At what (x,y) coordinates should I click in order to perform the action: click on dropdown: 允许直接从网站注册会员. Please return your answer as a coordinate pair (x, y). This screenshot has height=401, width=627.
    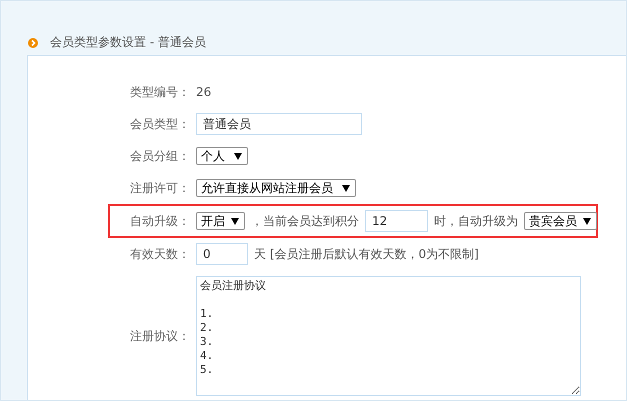
    Looking at the image, I should click on (276, 188).